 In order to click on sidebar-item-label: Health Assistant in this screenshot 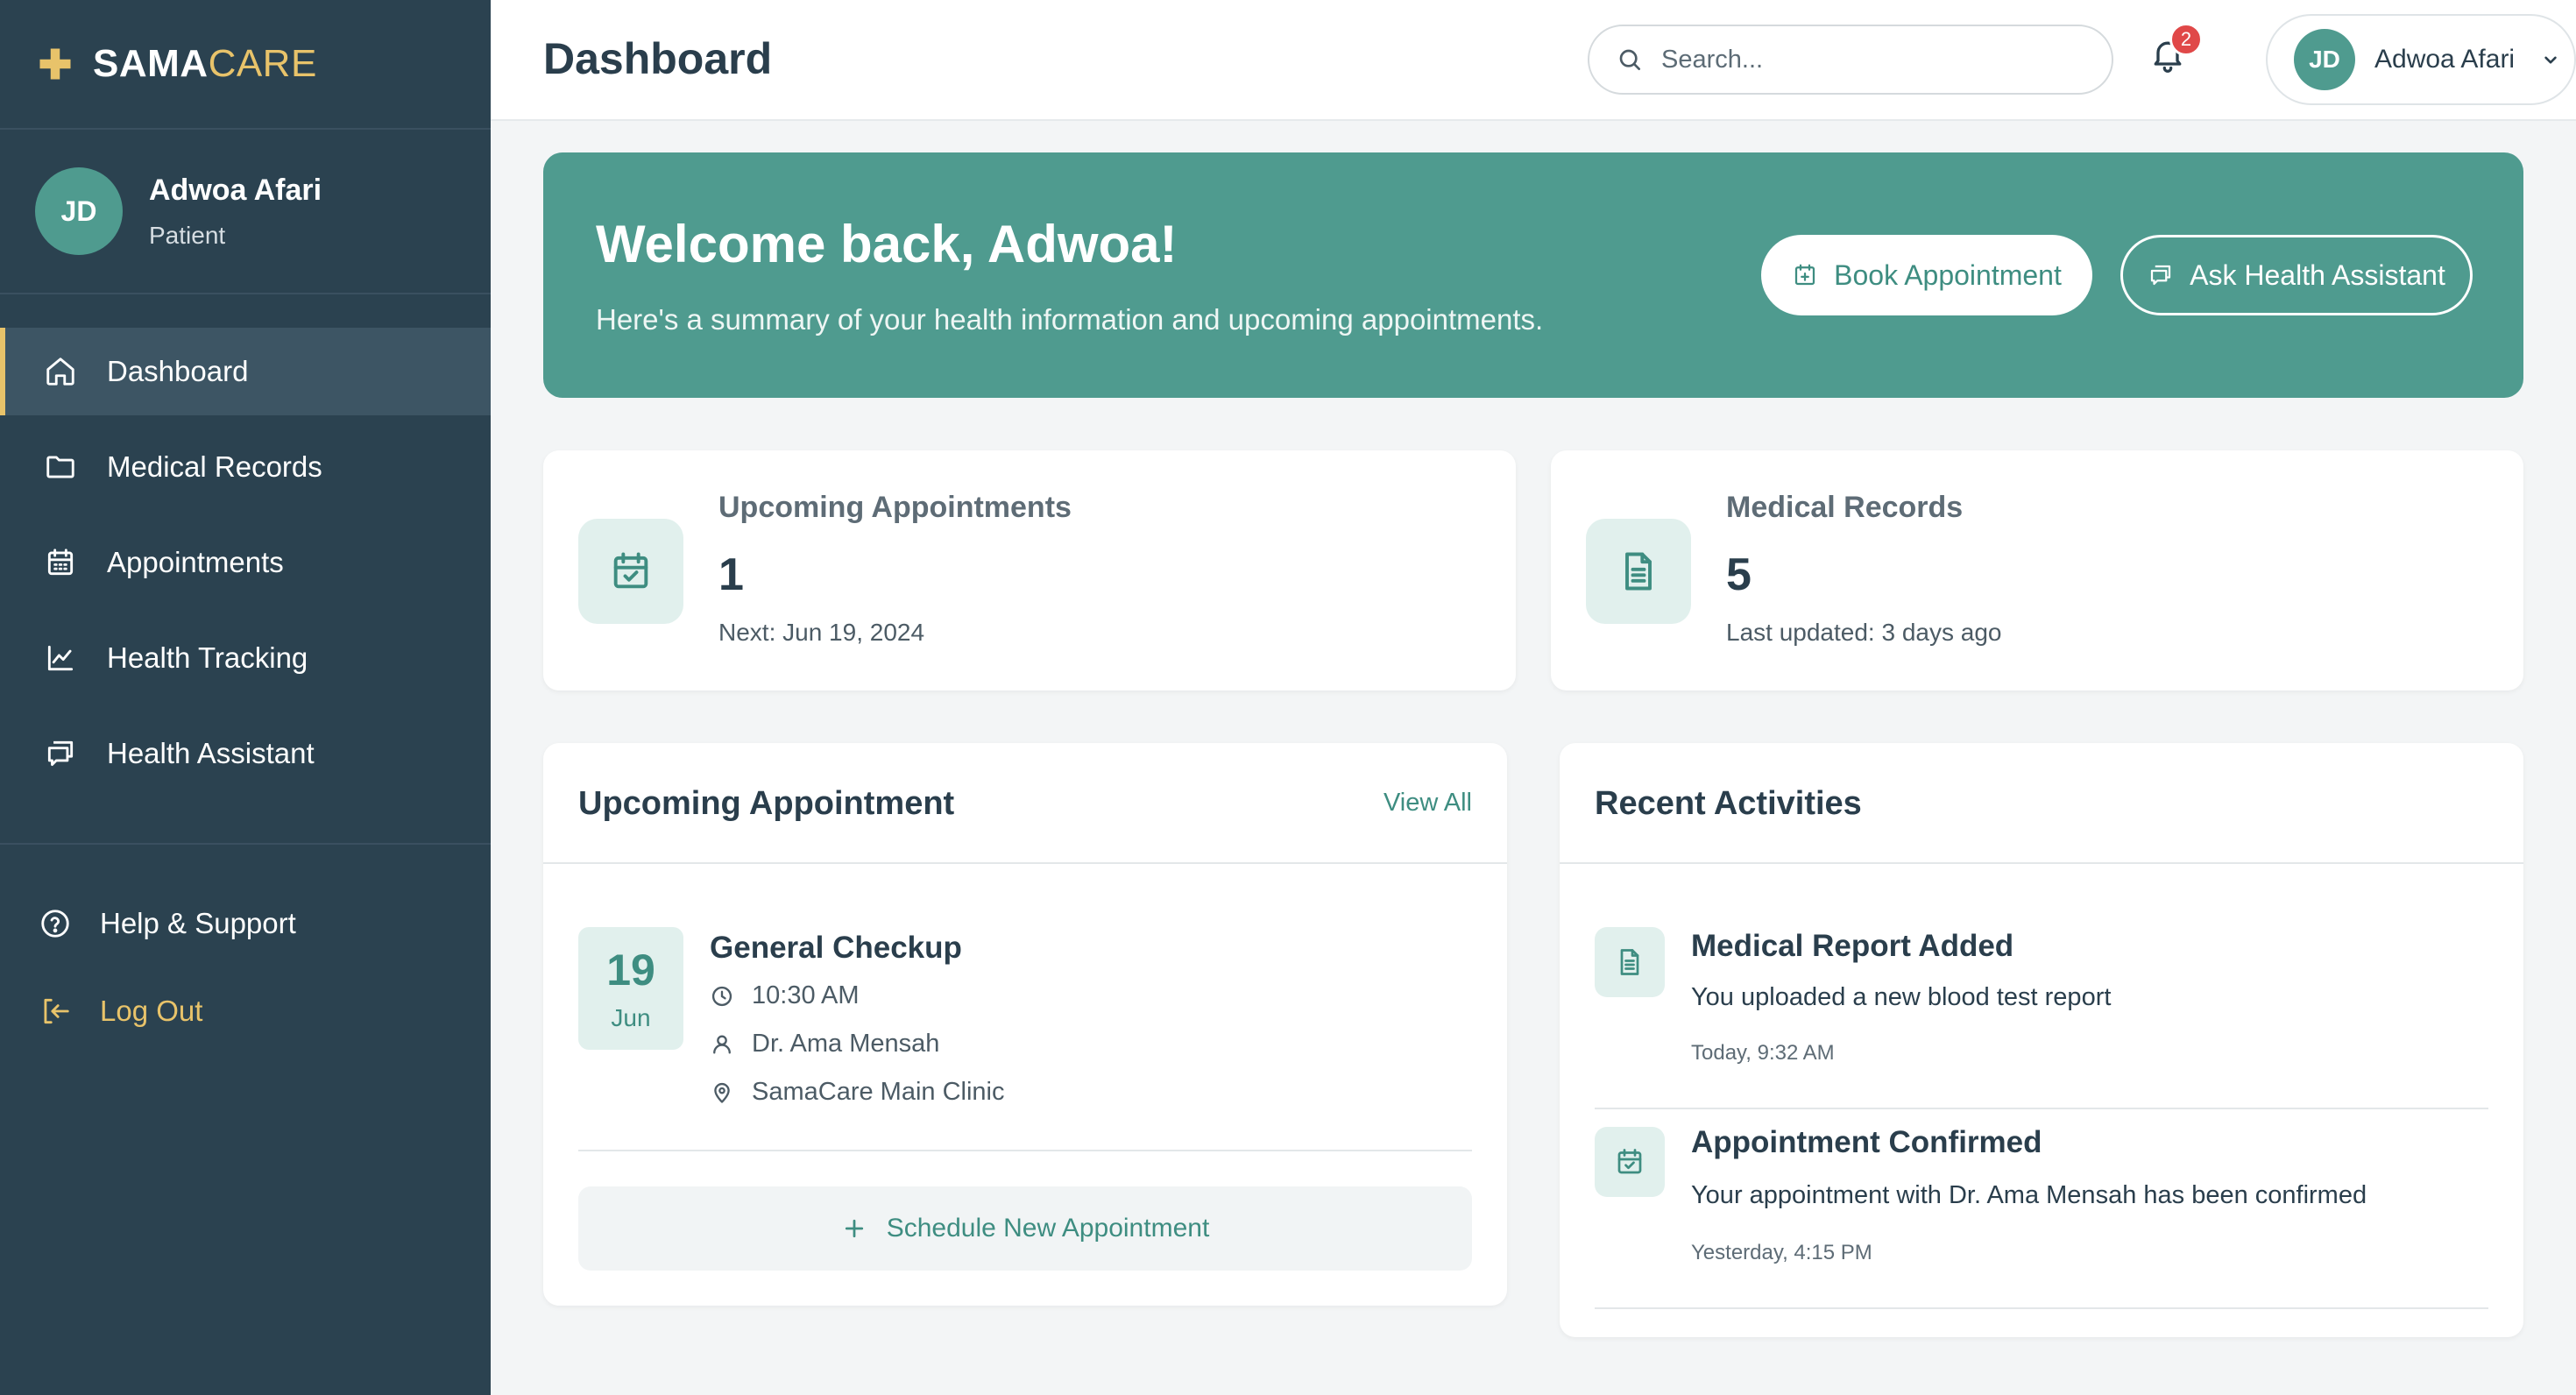, I will do `click(211, 753)`.